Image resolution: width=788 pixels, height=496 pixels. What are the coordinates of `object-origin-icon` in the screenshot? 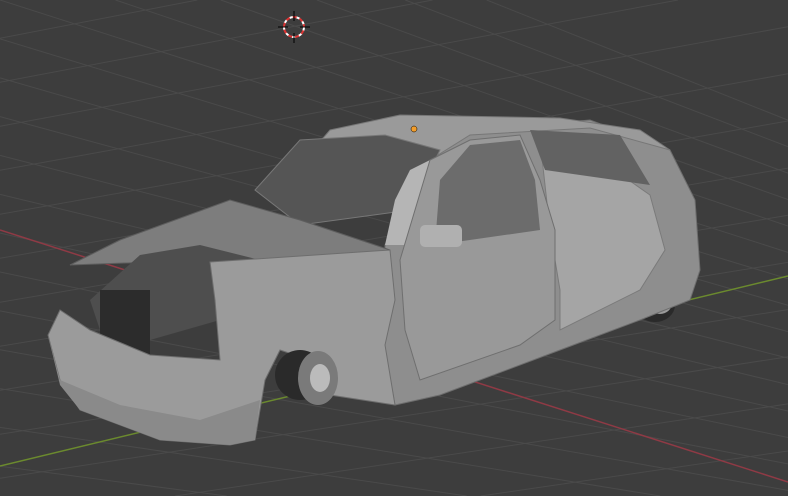 It's located at (414, 129).